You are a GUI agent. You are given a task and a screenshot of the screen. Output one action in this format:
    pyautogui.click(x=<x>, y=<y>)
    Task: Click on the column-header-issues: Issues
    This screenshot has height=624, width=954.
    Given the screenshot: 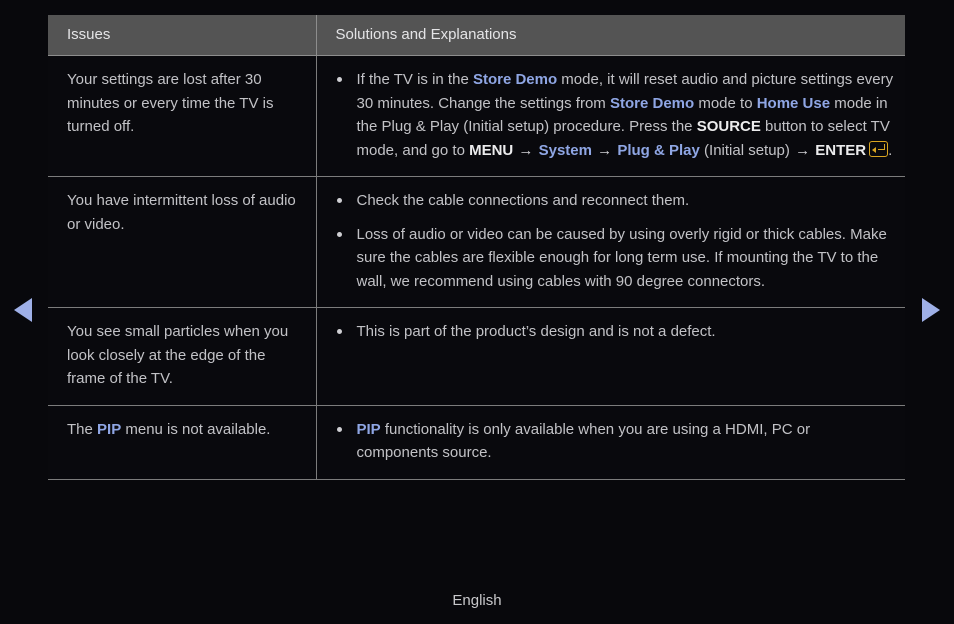 What is the action you would take?
    pyautogui.click(x=182, y=35)
    